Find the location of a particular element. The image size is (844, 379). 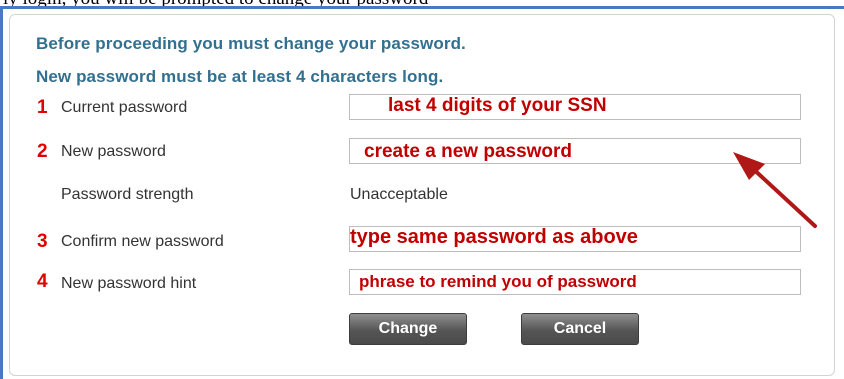

change-button: Change is located at coordinates (408, 329).